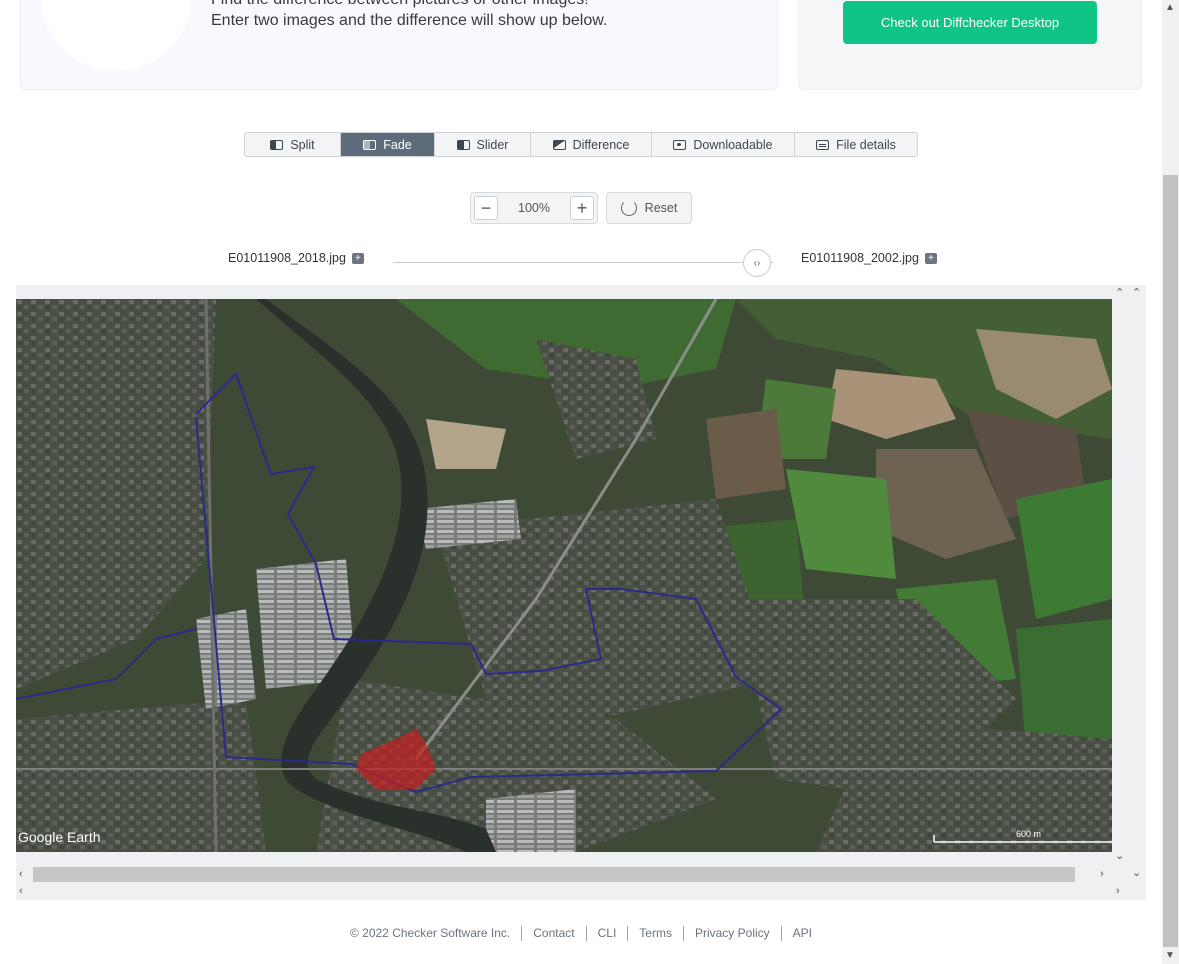 The image size is (1179, 964). I want to click on fade-slider-handle: ‹›, so click(757, 263).